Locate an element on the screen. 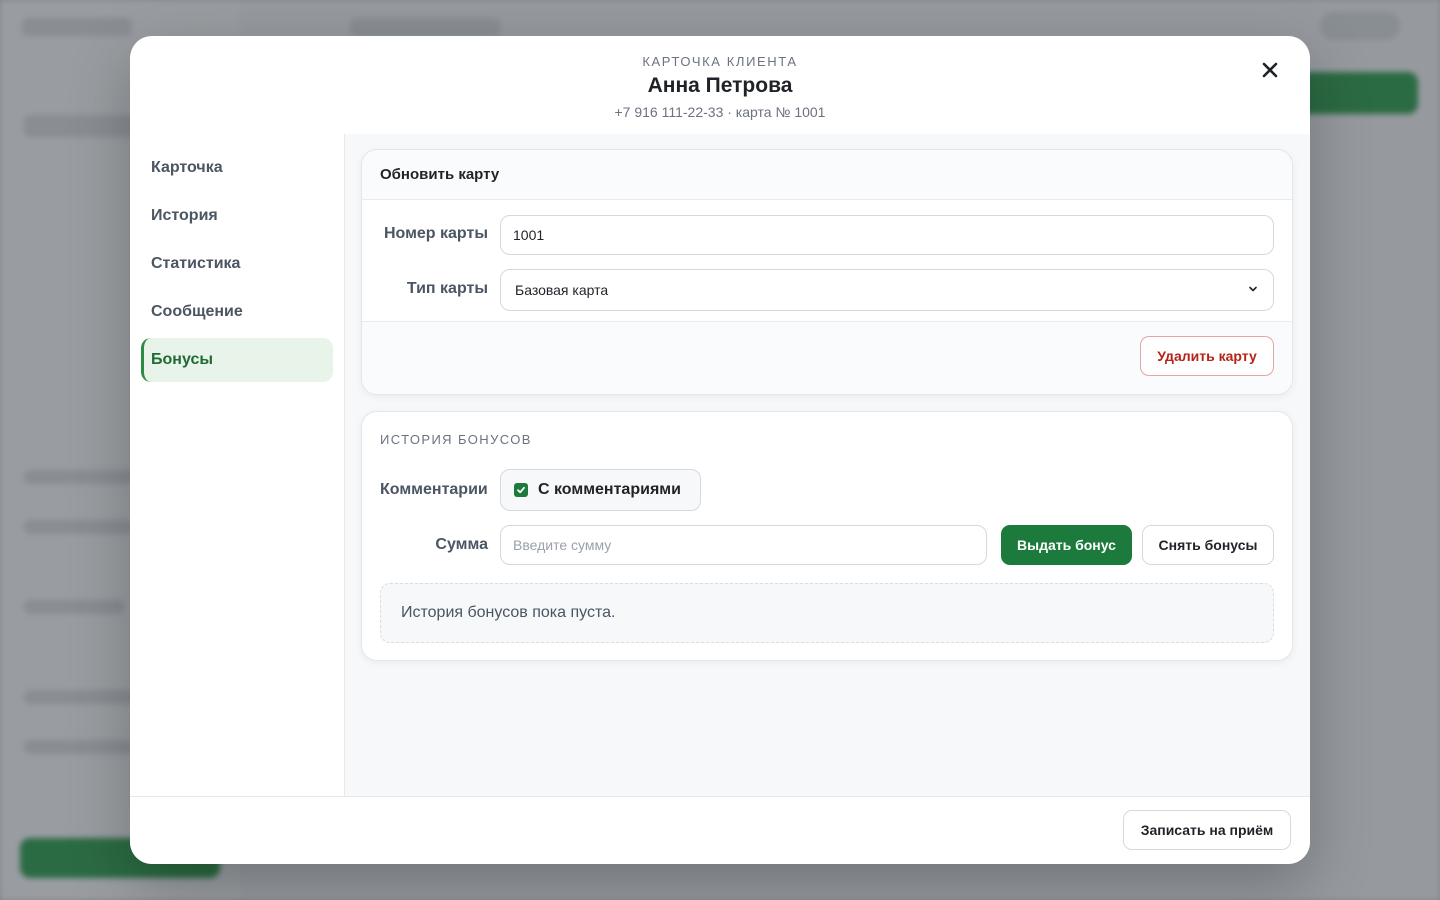  card-type-select: Базовая карта is located at coordinates (887, 290).